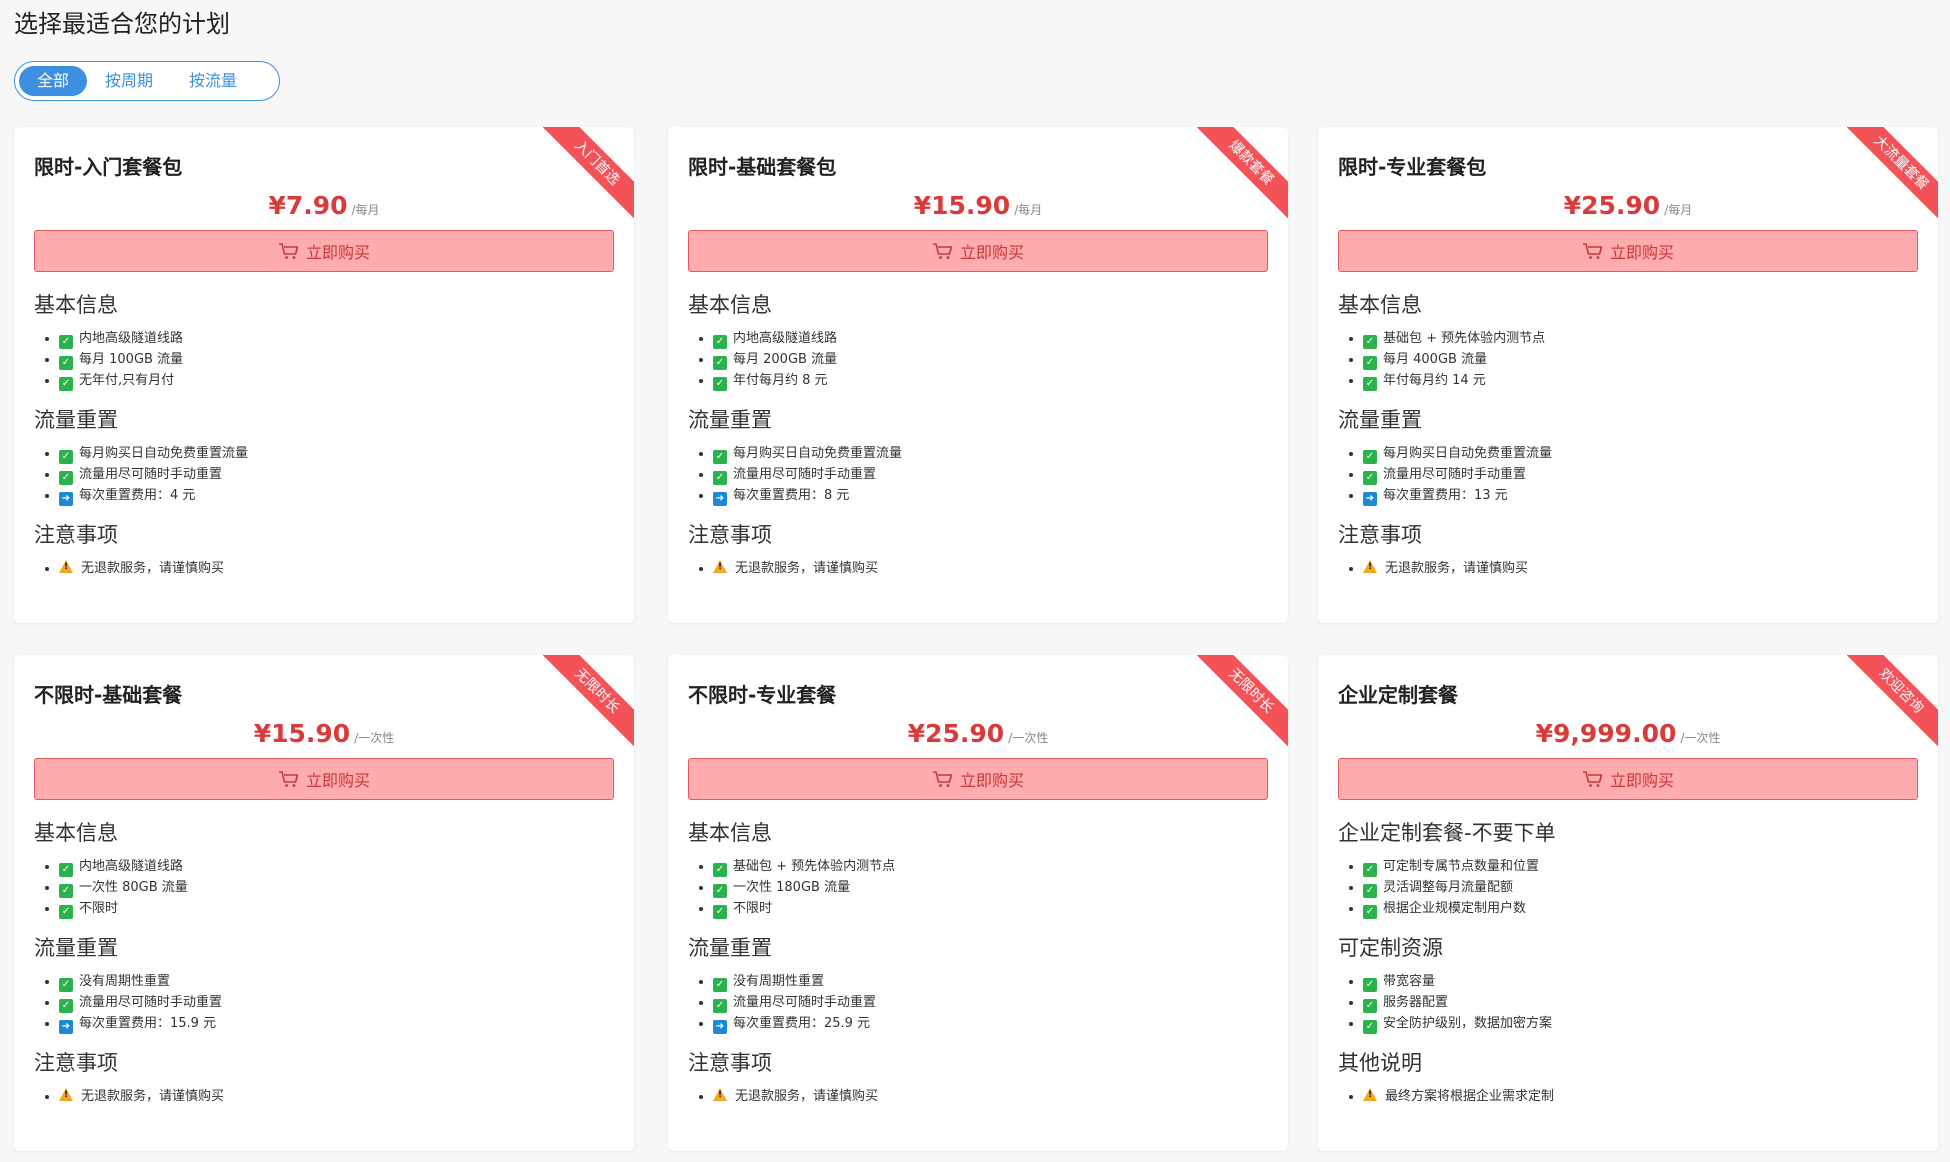 Image resolution: width=1950 pixels, height=1162 pixels. I want to click on feature-item: ➜ 每次重置费用：4 元, so click(336, 495).